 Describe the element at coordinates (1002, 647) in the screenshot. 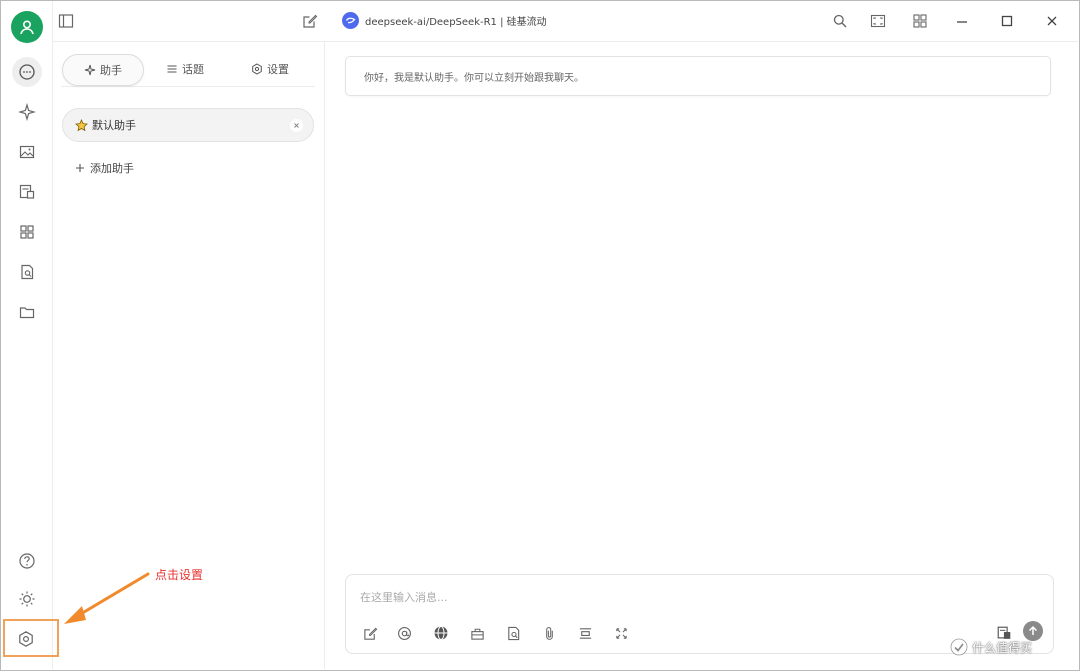

I see `watermark-text: 什么值得买` at that location.